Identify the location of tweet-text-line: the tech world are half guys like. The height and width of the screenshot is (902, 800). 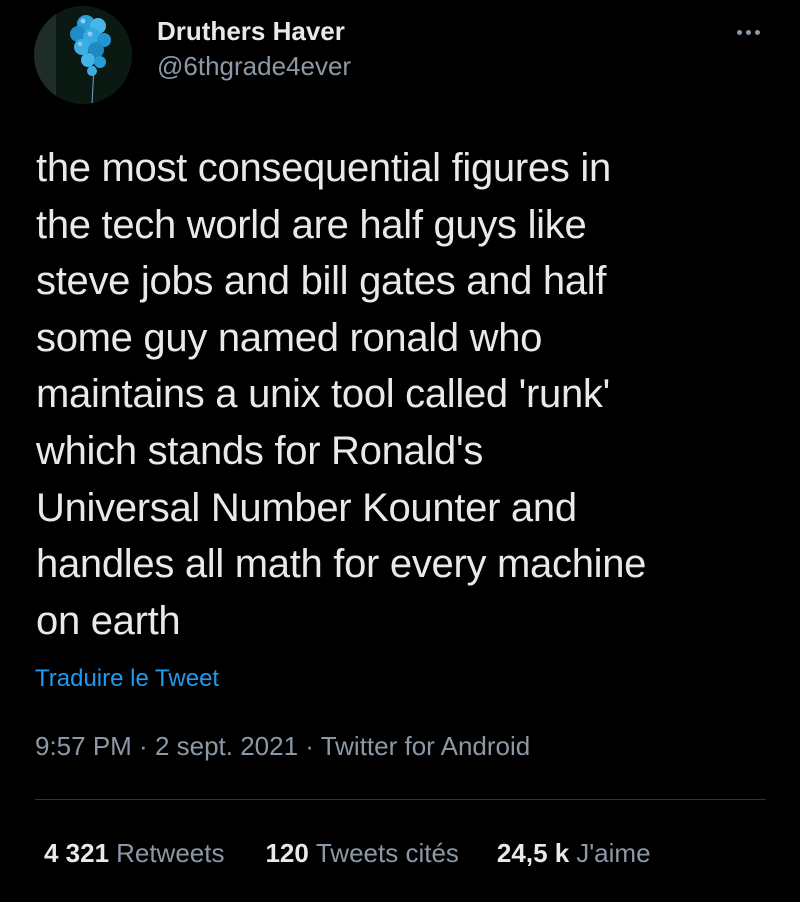
(311, 224).